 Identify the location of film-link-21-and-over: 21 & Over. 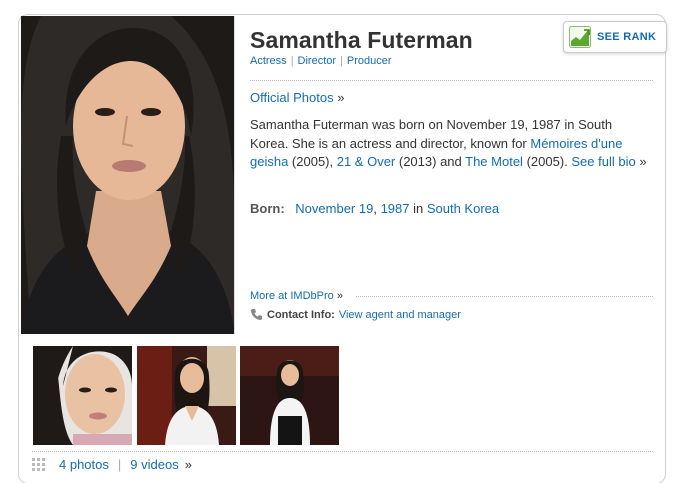
(366, 161).